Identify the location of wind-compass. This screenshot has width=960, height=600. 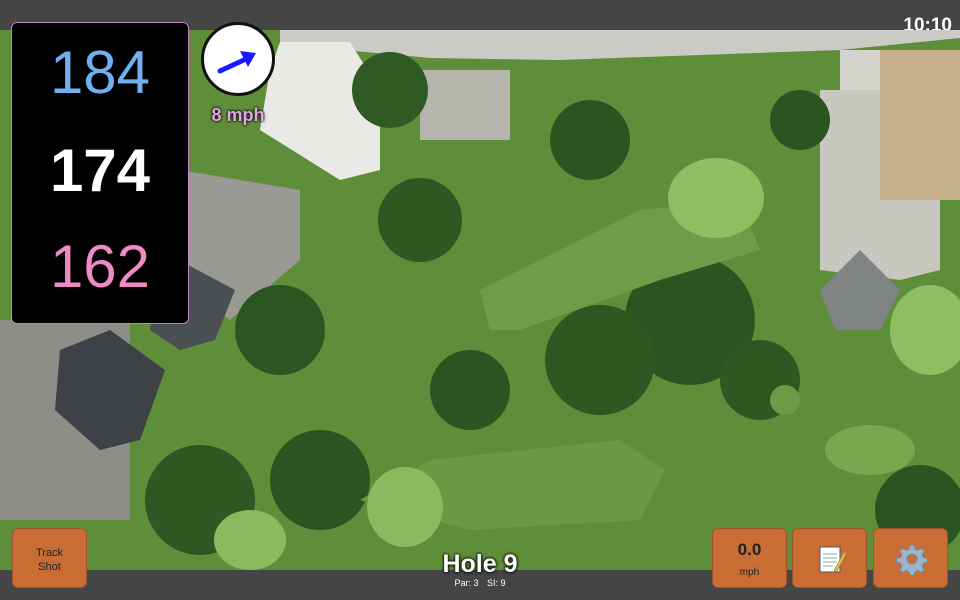
(238, 59).